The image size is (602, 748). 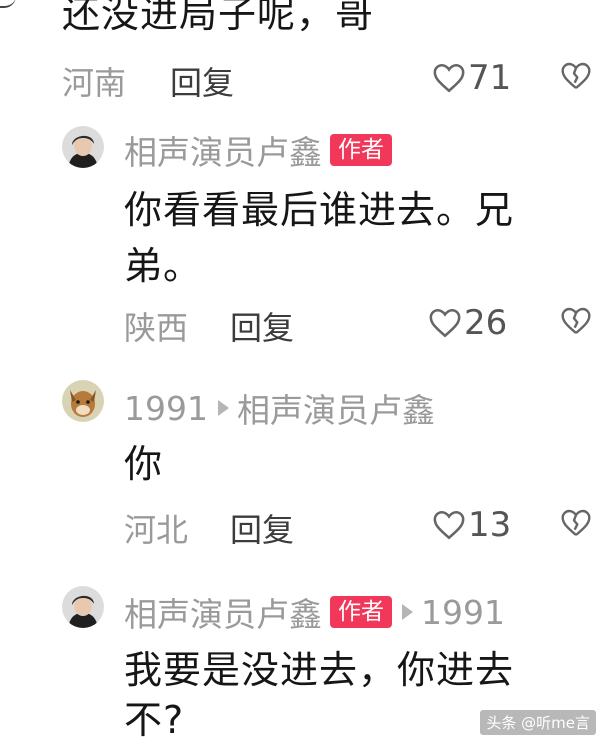 I want to click on comment-3-reply-button: 回复, so click(x=262, y=528).